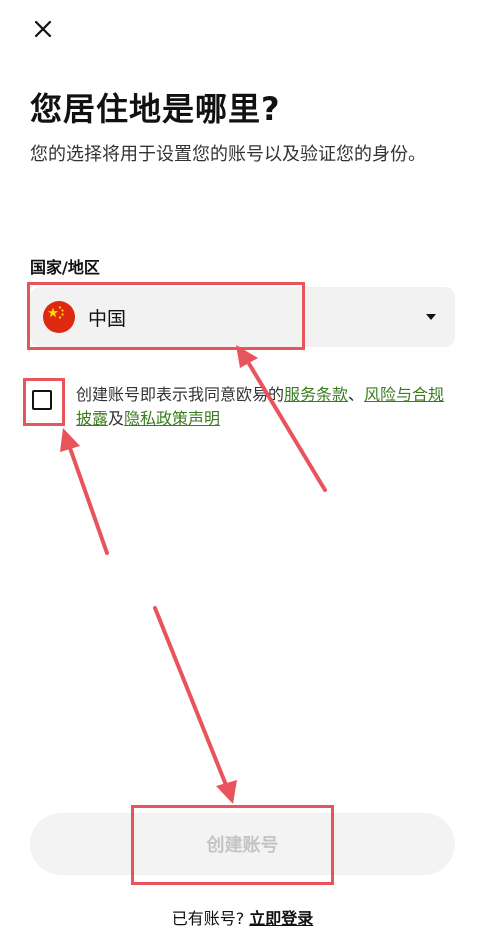  I want to click on consent-conjunction: 及, so click(116, 418).